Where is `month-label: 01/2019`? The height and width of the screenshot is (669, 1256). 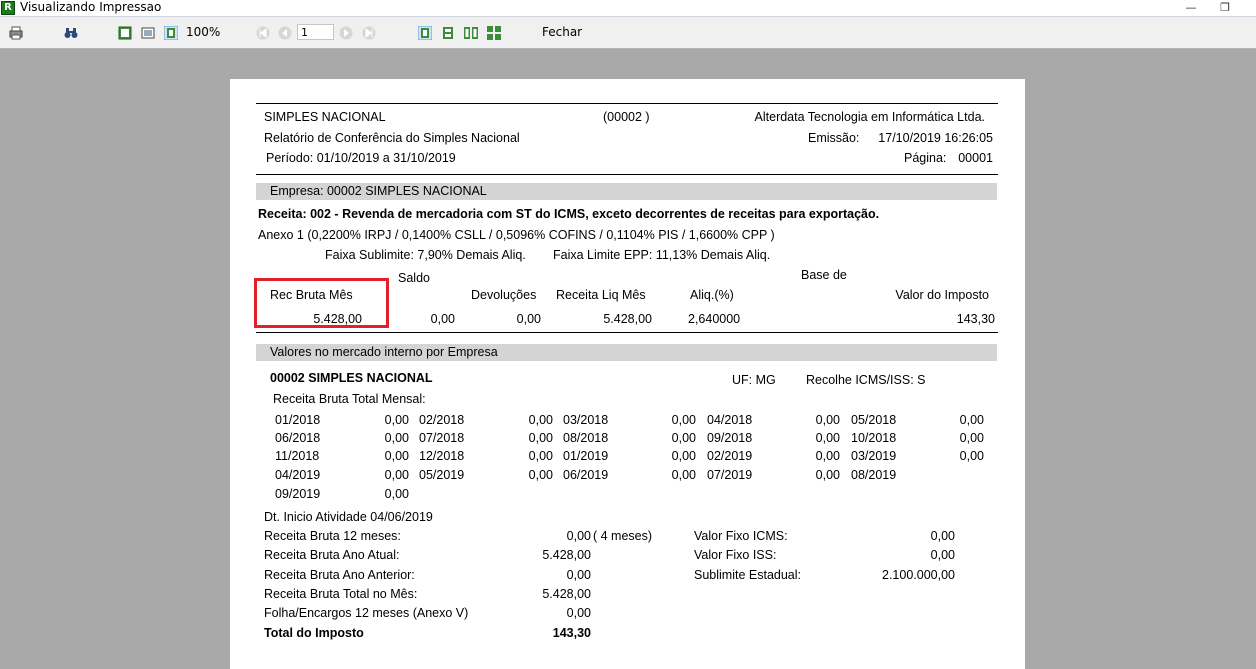
month-label: 01/2019 is located at coordinates (586, 456).